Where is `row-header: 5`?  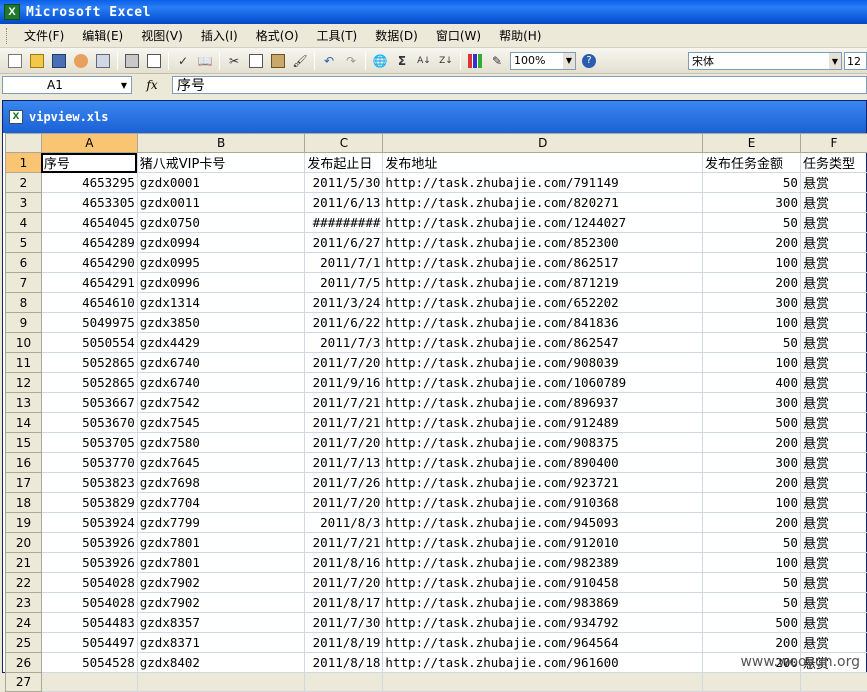
row-header: 5 is located at coordinates (24, 243).